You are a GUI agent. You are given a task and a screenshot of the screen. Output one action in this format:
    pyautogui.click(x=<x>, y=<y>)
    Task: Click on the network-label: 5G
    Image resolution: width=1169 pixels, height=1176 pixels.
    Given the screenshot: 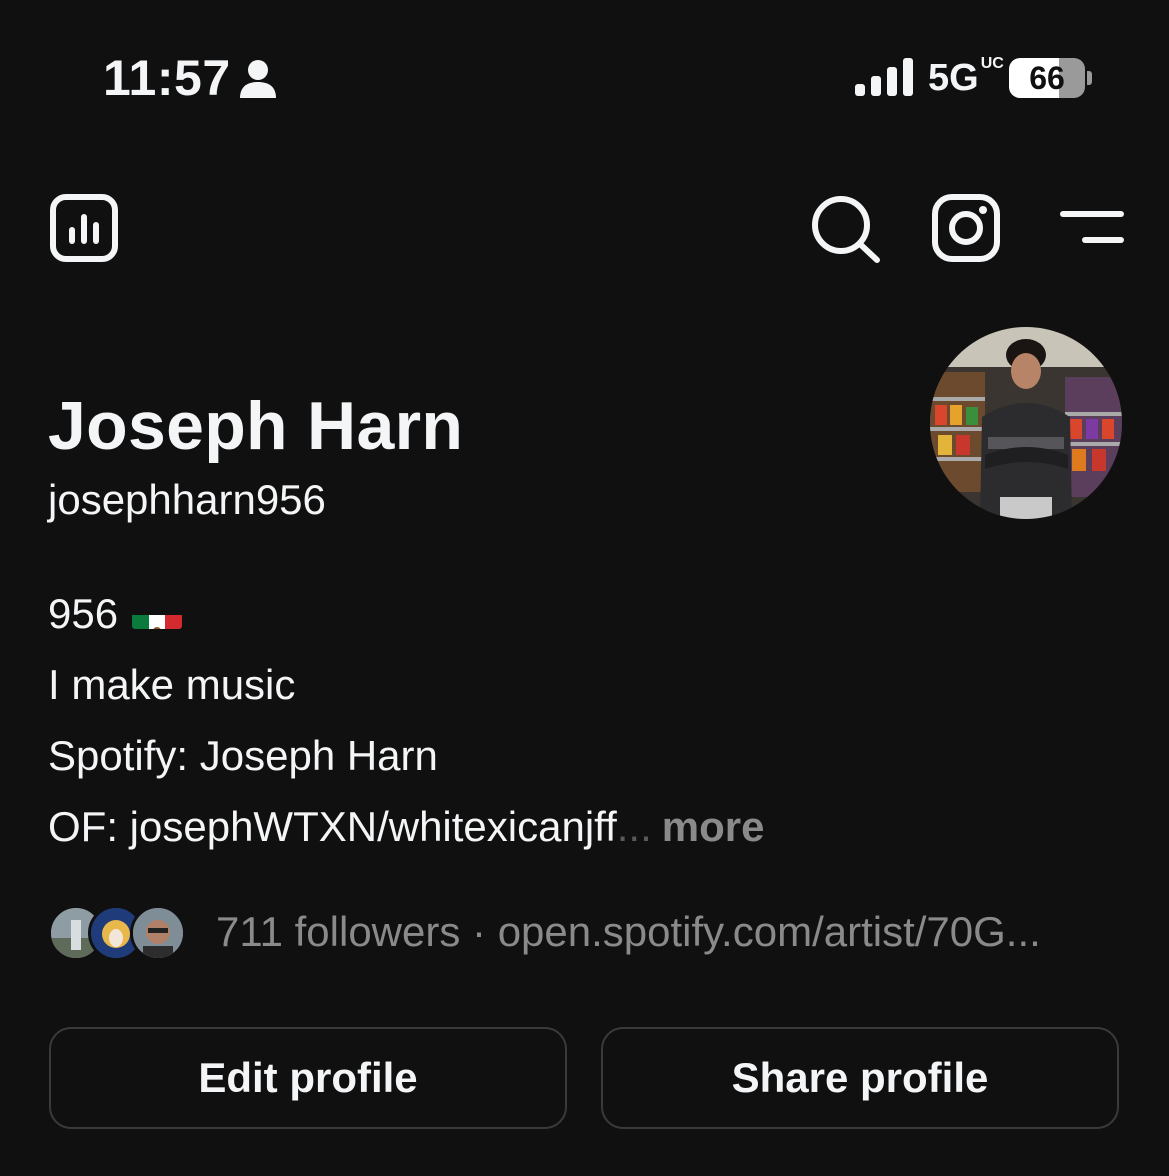 What is the action you would take?
    pyautogui.click(x=953, y=78)
    